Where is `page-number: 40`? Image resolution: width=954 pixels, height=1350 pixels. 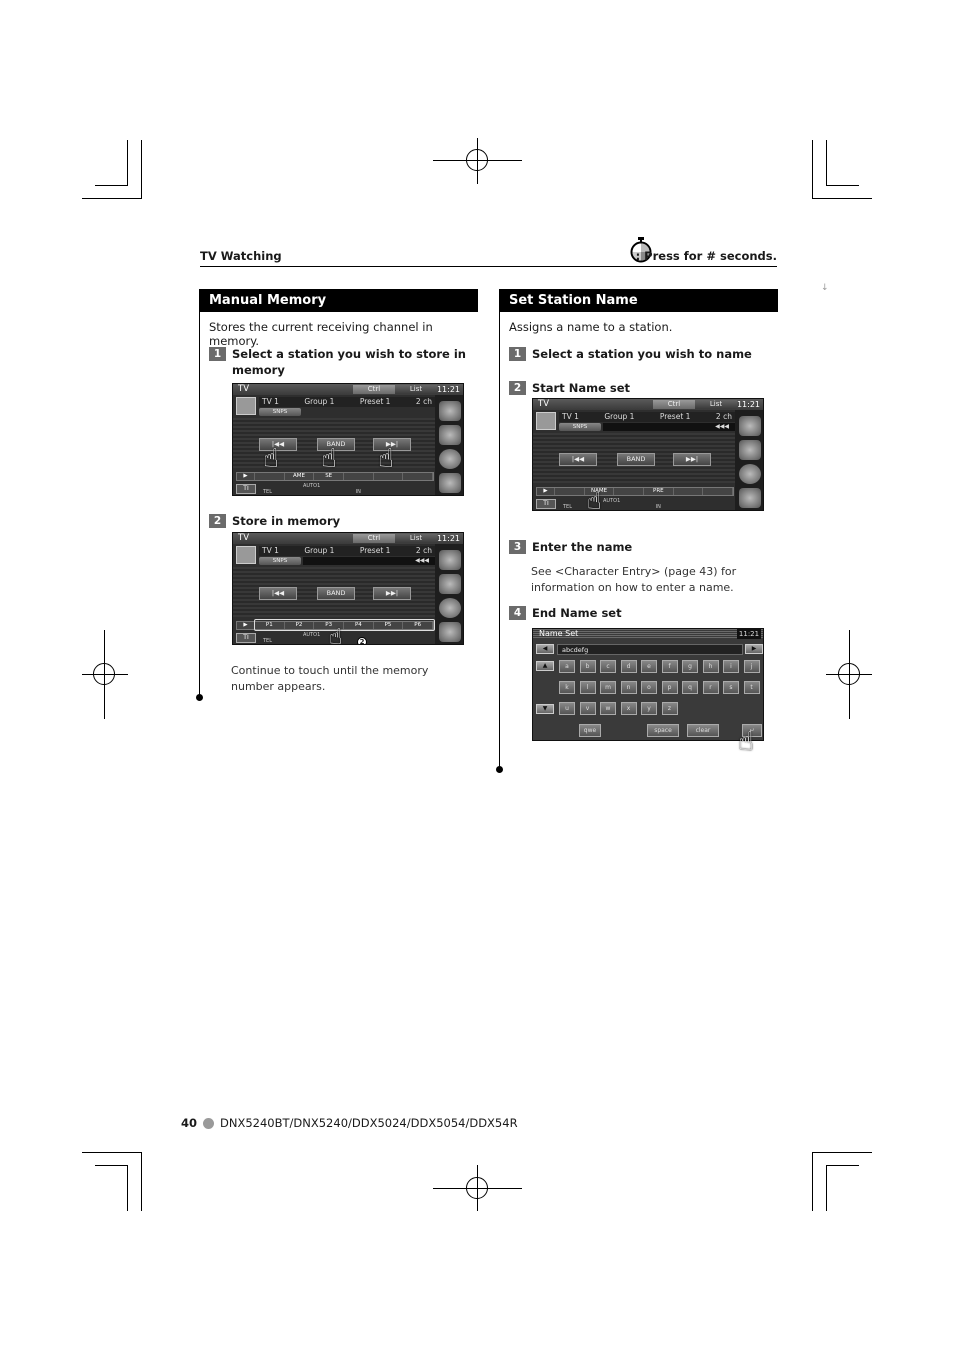 page-number: 40 is located at coordinates (189, 1123).